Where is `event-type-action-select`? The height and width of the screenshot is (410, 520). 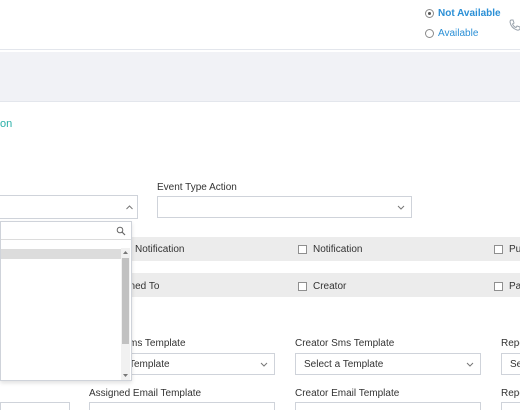 event-type-action-select is located at coordinates (284, 207).